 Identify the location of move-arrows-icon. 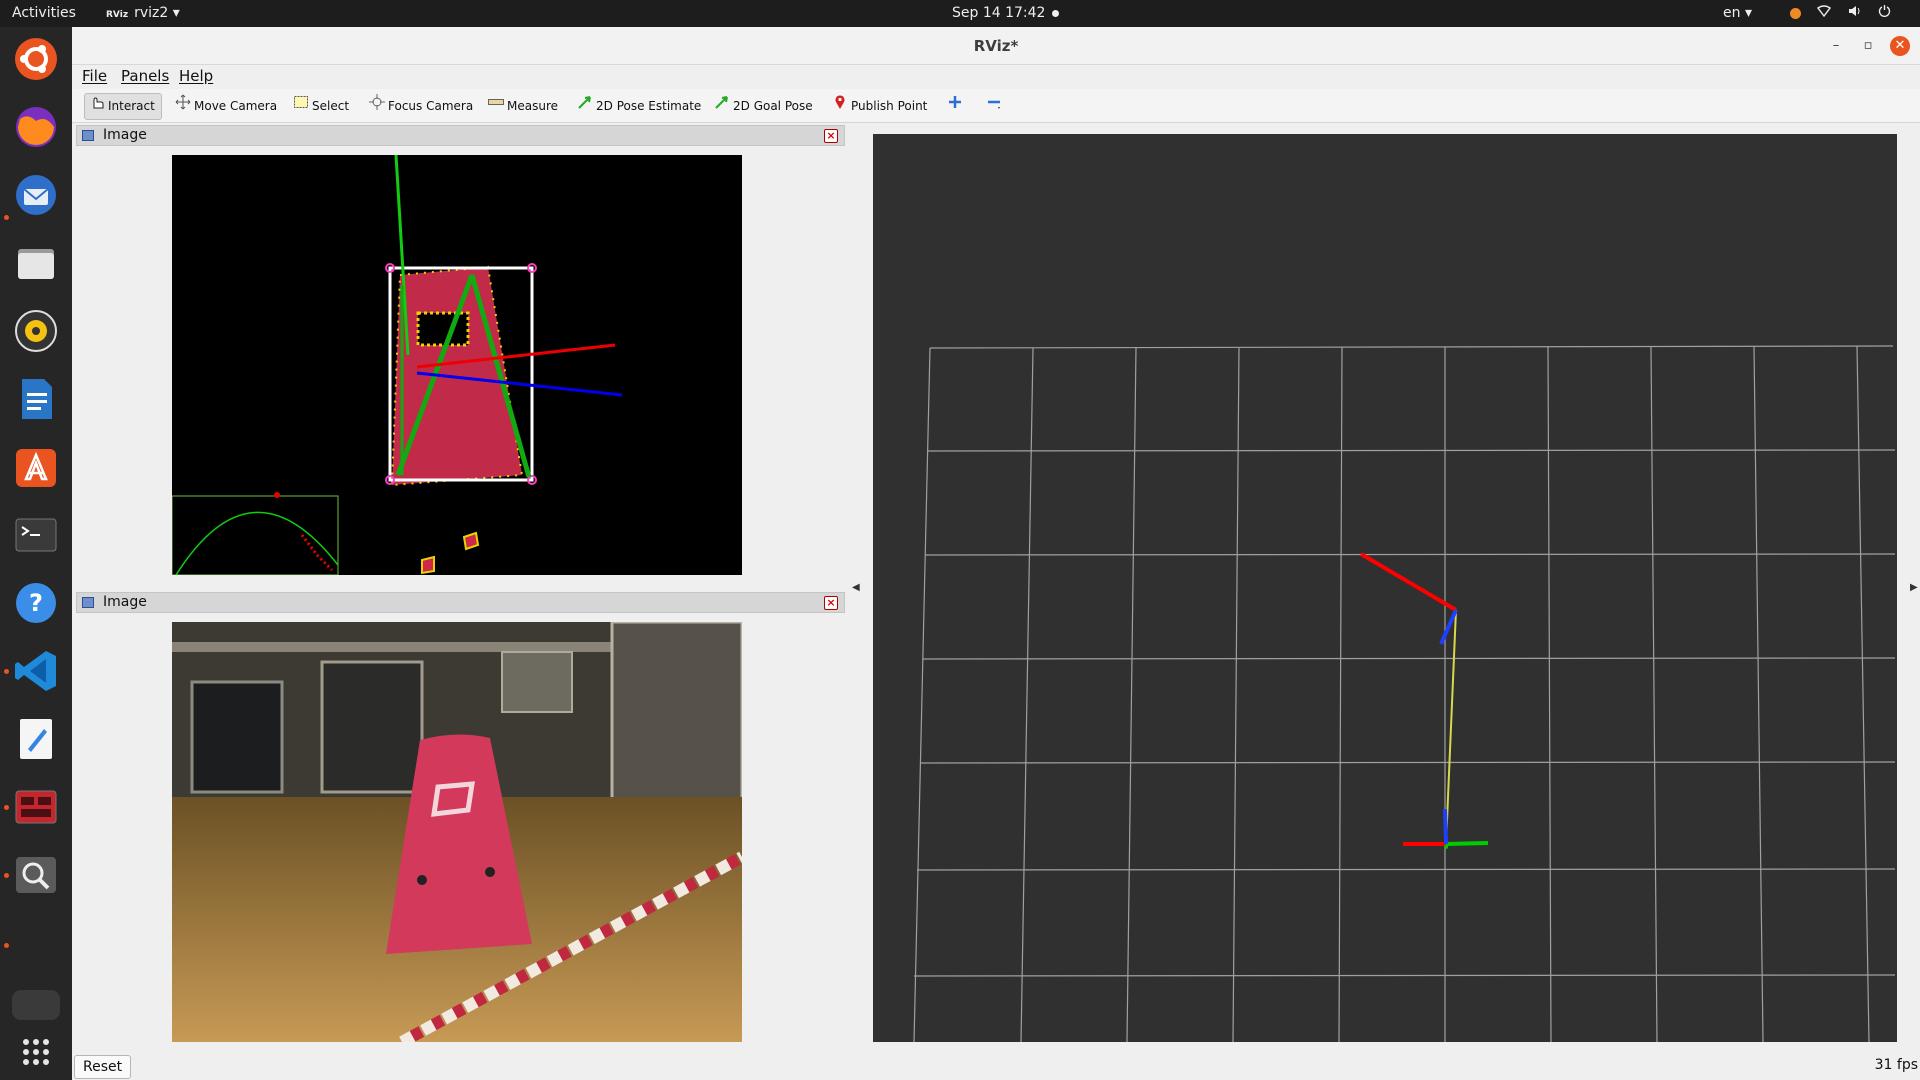
(183, 106).